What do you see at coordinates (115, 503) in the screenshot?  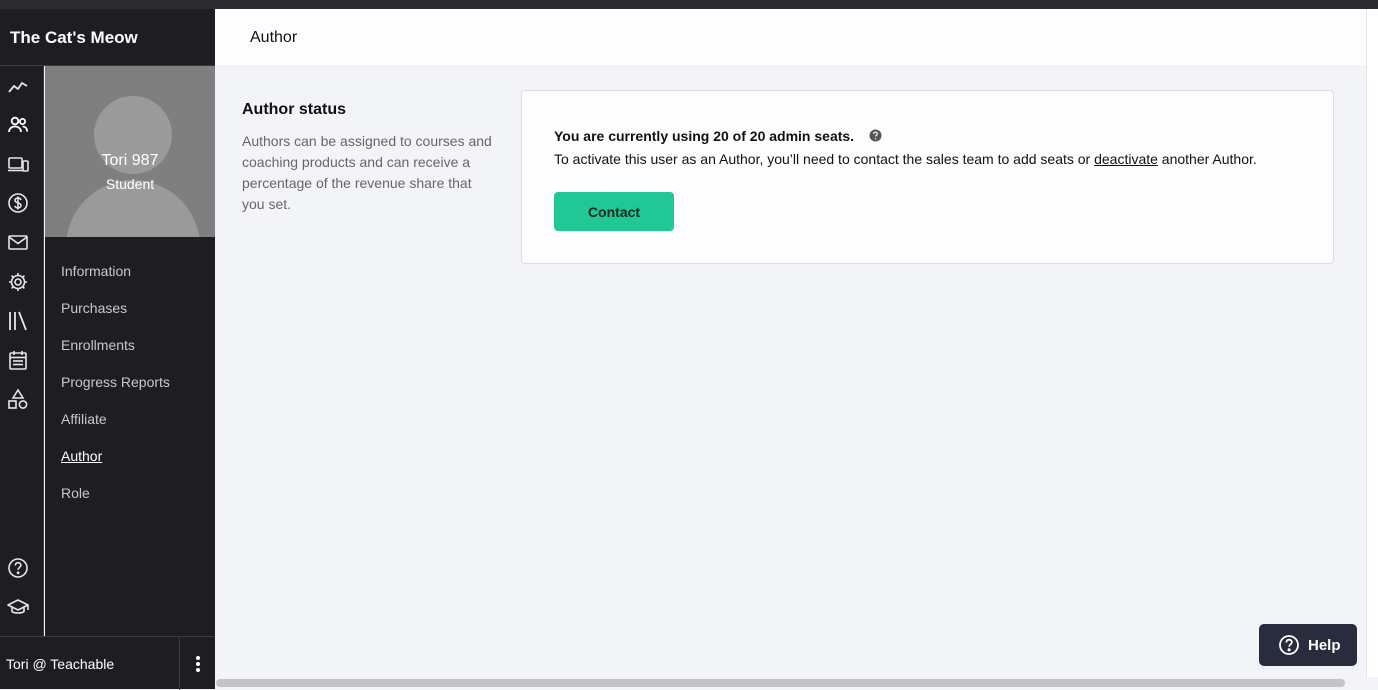 I see `subnav-item-role: Role` at bounding box center [115, 503].